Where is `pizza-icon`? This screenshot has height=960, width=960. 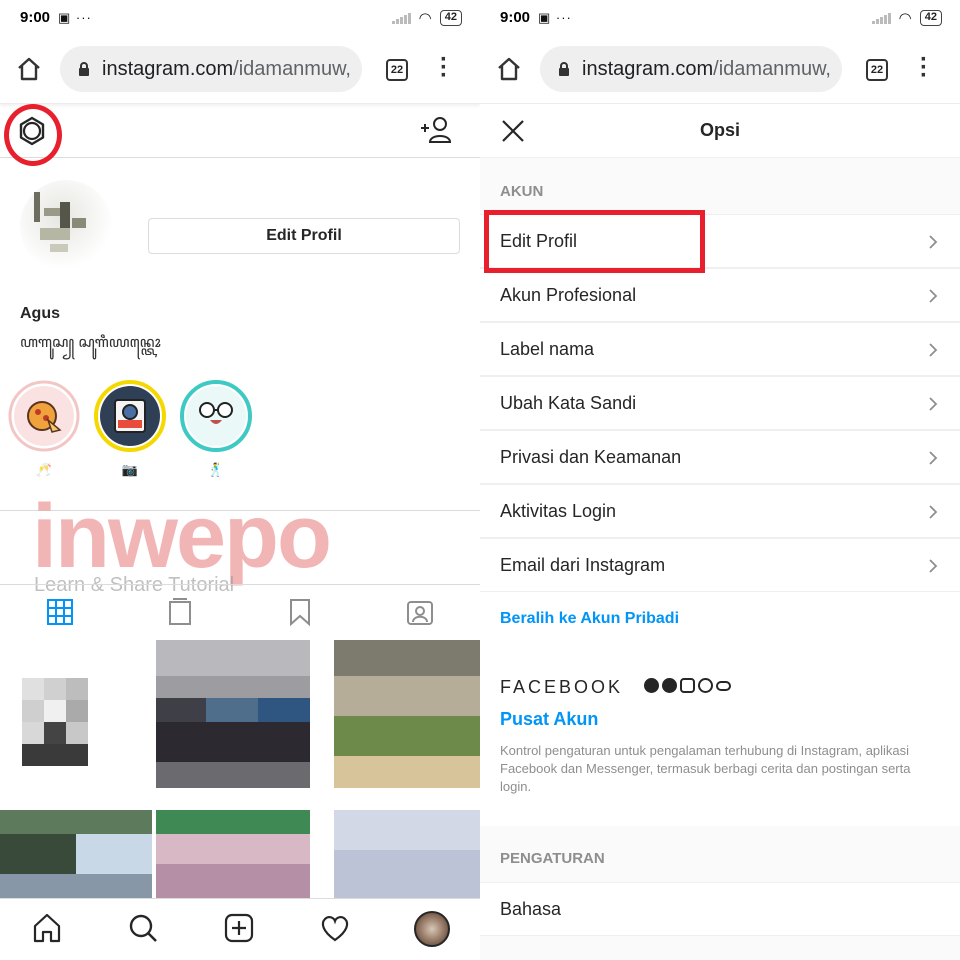 pizza-icon is located at coordinates (44, 416).